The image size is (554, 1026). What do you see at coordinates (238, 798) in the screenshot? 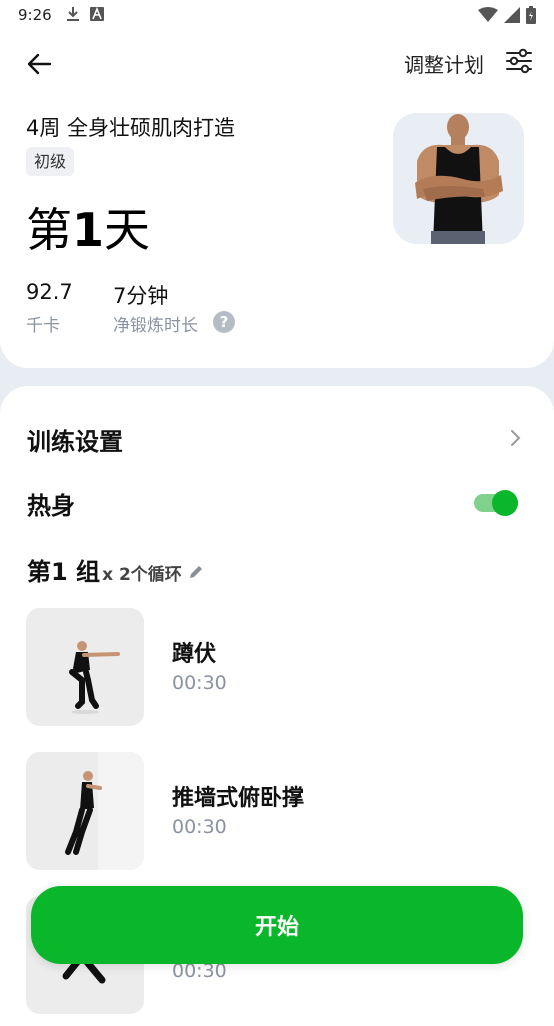
I see `exercise-name: 推墙式俯卧撑` at bounding box center [238, 798].